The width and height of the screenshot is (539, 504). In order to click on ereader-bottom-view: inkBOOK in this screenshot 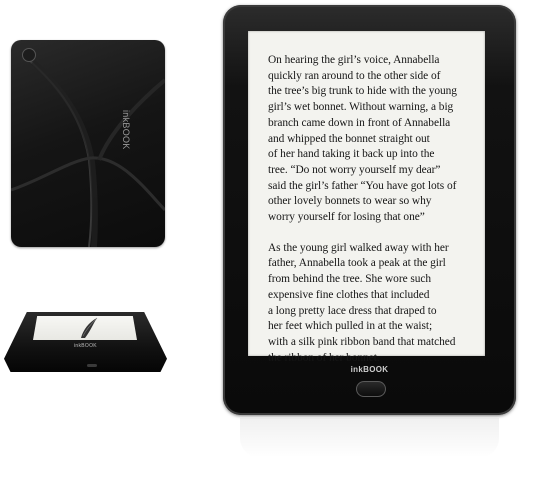, I will do `click(85, 339)`.